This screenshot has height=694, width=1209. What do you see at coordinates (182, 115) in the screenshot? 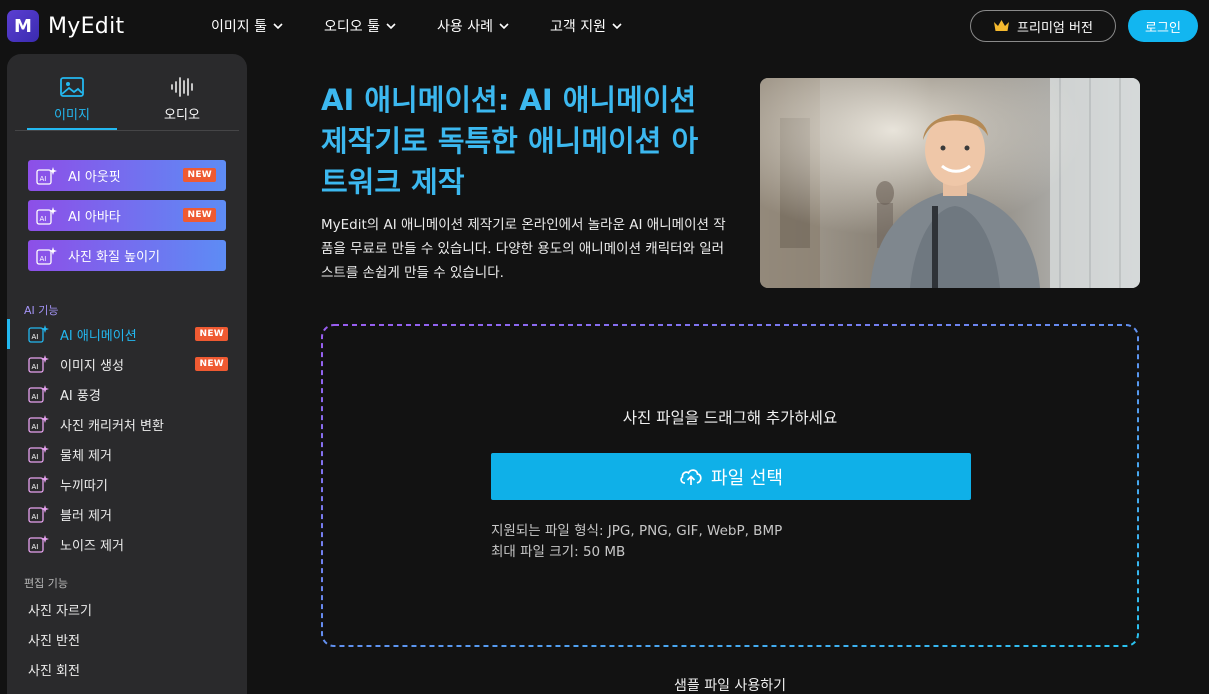
I see `tab-label: 오디오` at bounding box center [182, 115].